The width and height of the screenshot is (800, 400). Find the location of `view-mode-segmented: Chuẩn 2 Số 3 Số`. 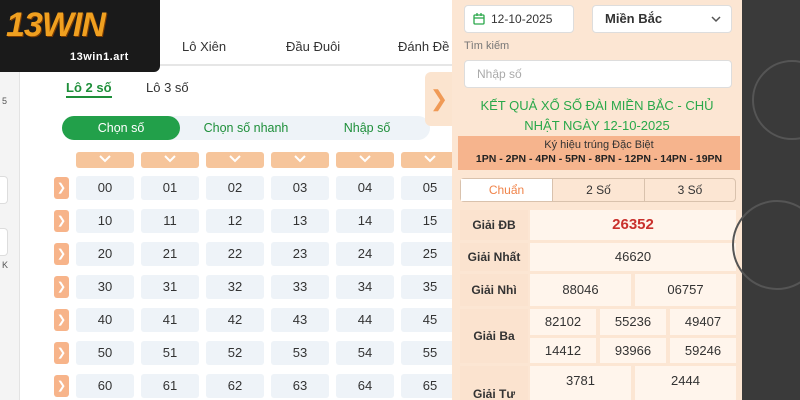

view-mode-segmented: Chuẩn 2 Số 3 Số is located at coordinates (598, 190).